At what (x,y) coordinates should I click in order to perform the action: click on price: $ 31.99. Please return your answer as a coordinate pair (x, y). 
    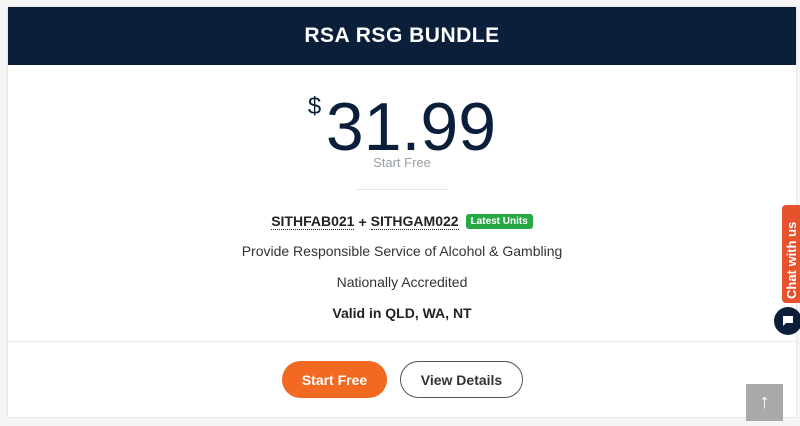
    Looking at the image, I should click on (402, 127).